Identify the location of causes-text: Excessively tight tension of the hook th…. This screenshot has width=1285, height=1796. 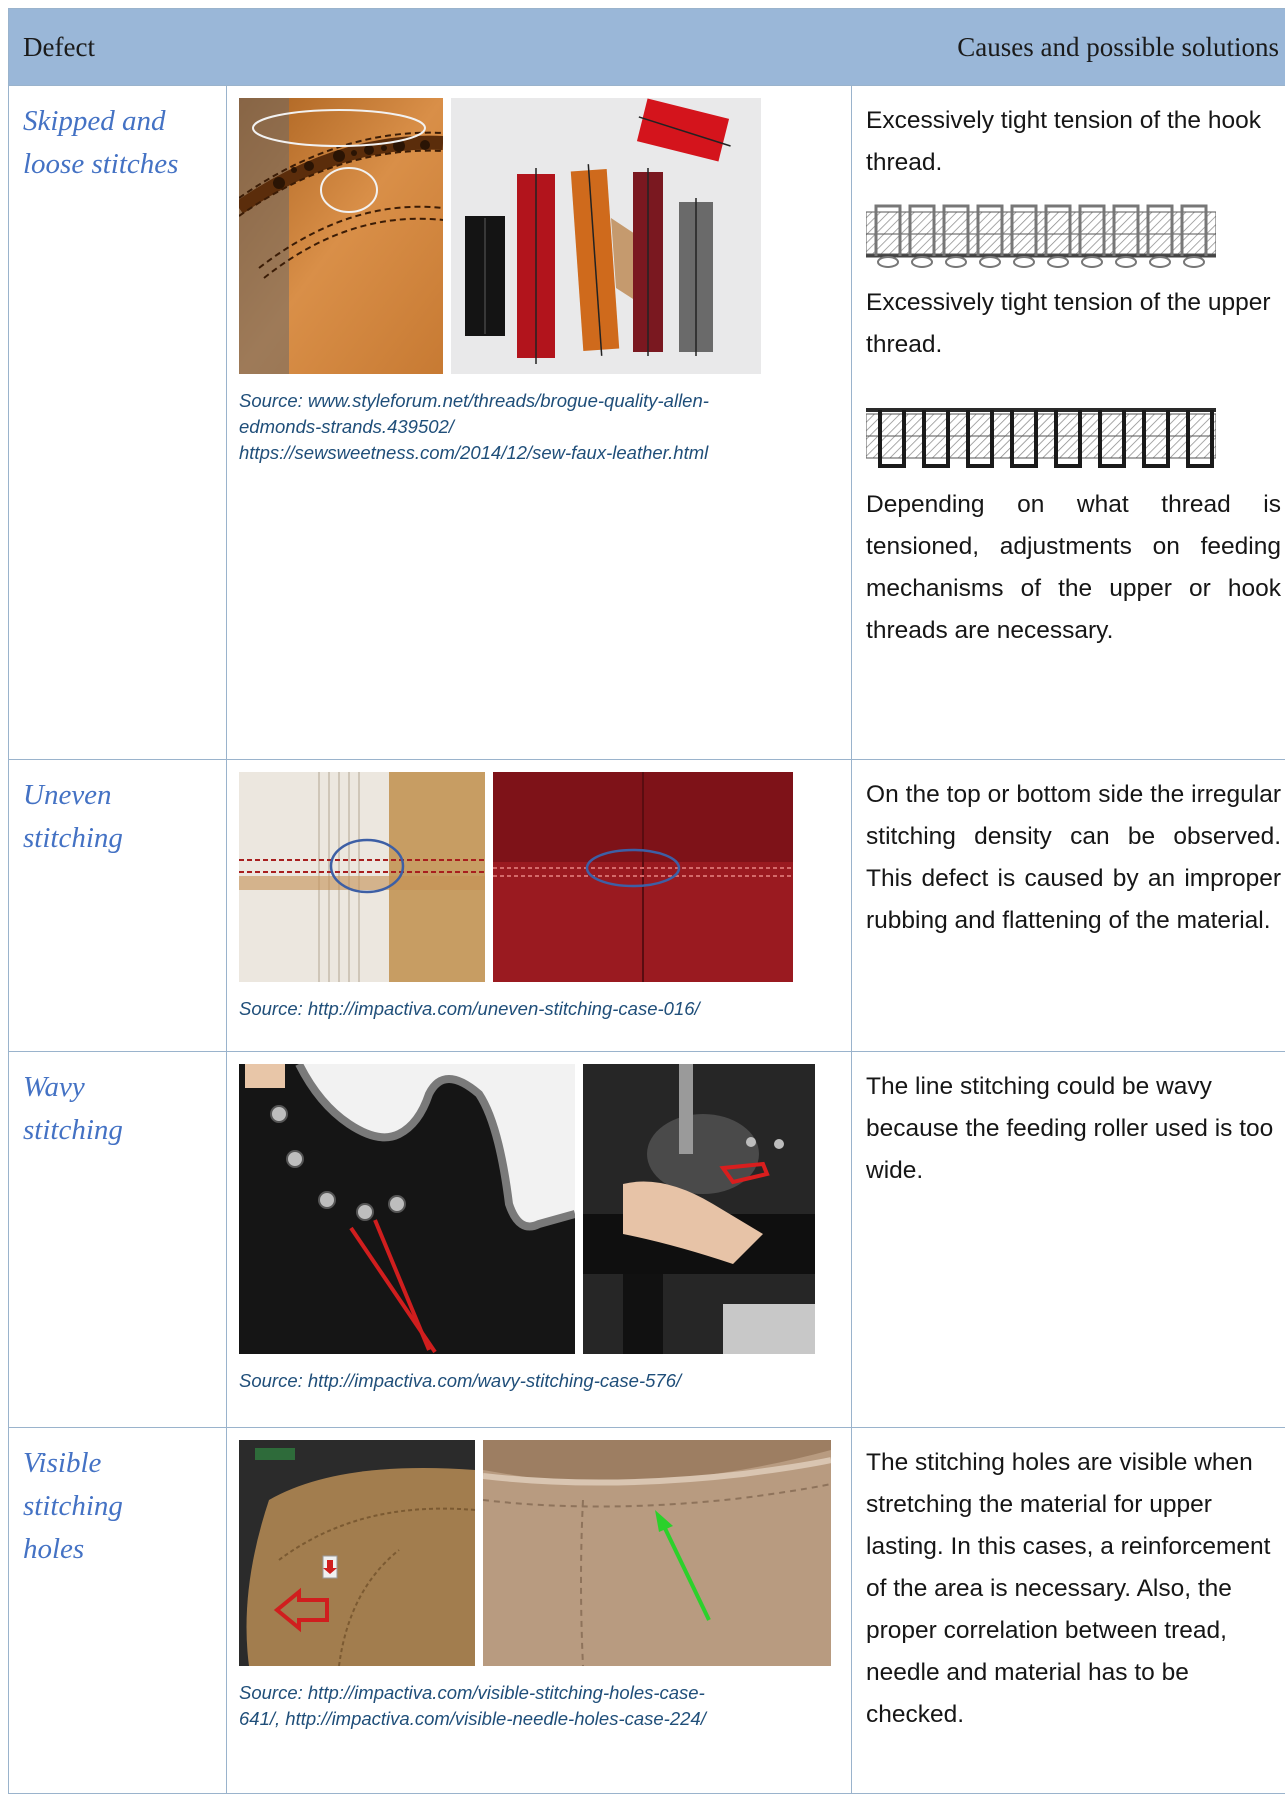
(1063, 141).